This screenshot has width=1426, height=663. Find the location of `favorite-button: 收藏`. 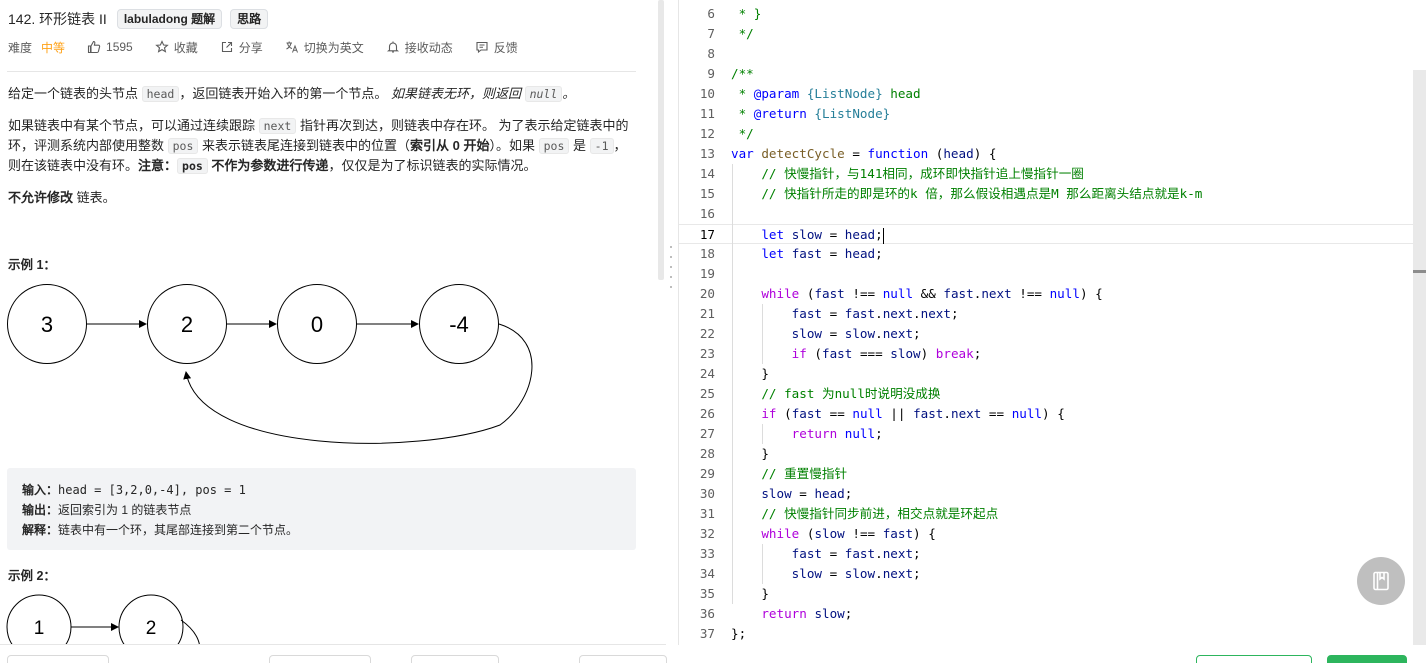

favorite-button: 收藏 is located at coordinates (176, 47).